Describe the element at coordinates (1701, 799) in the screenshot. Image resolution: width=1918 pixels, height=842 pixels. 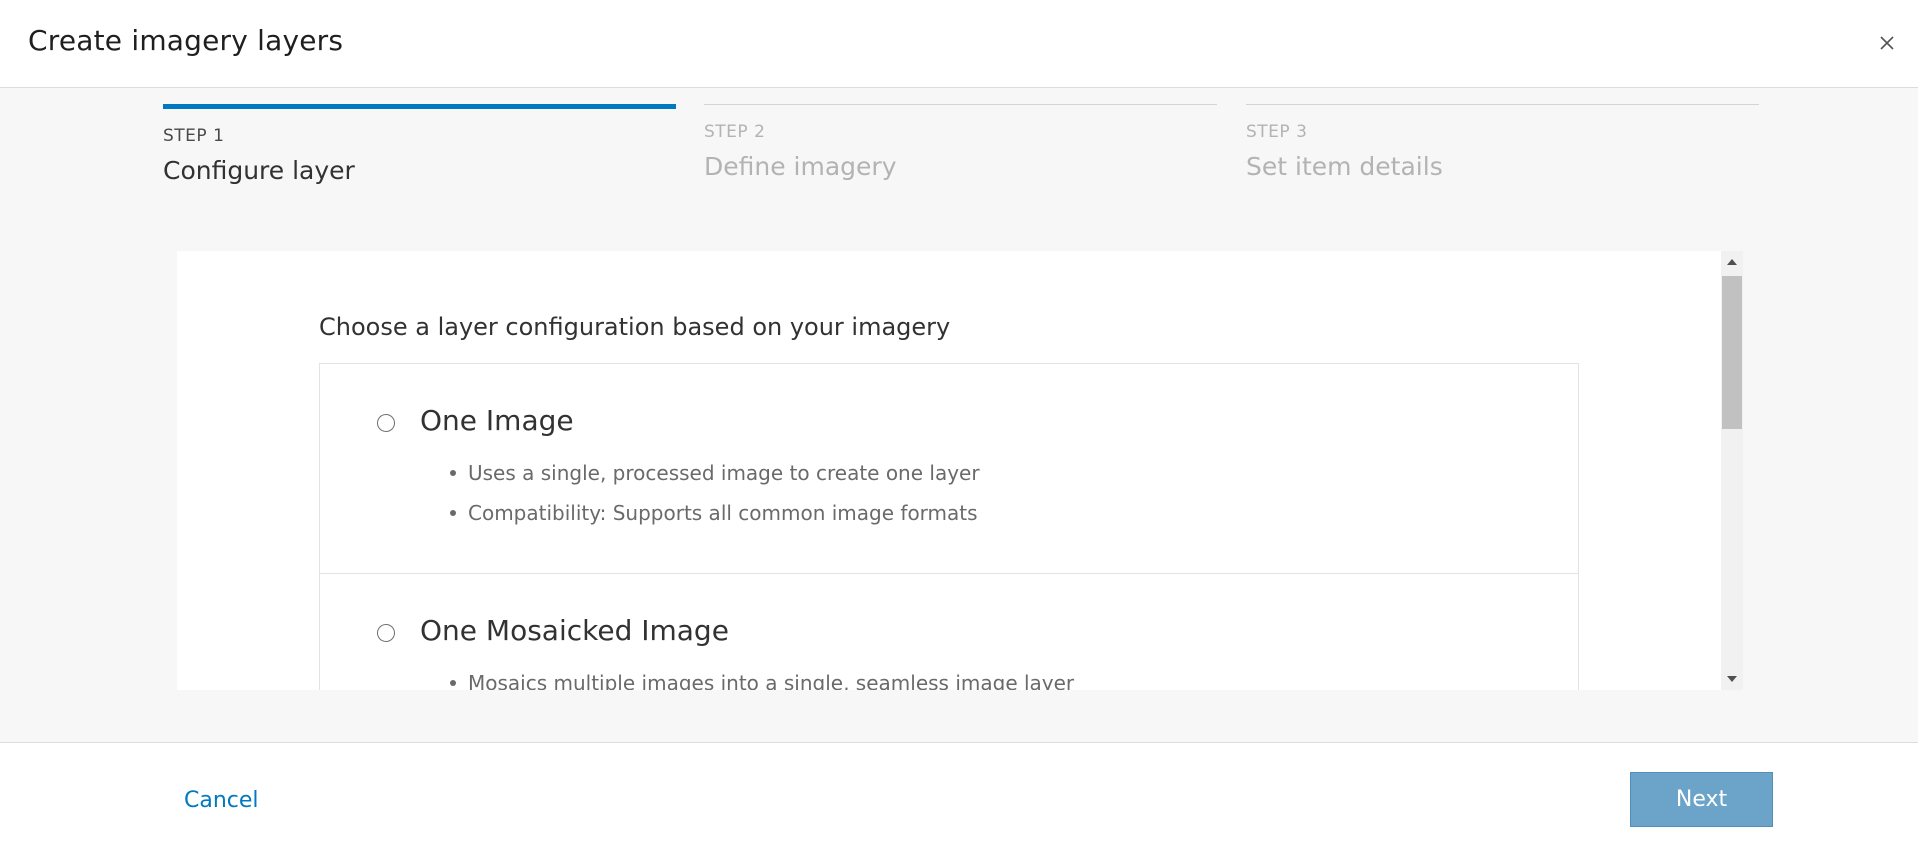
I see `next-button: Next` at that location.